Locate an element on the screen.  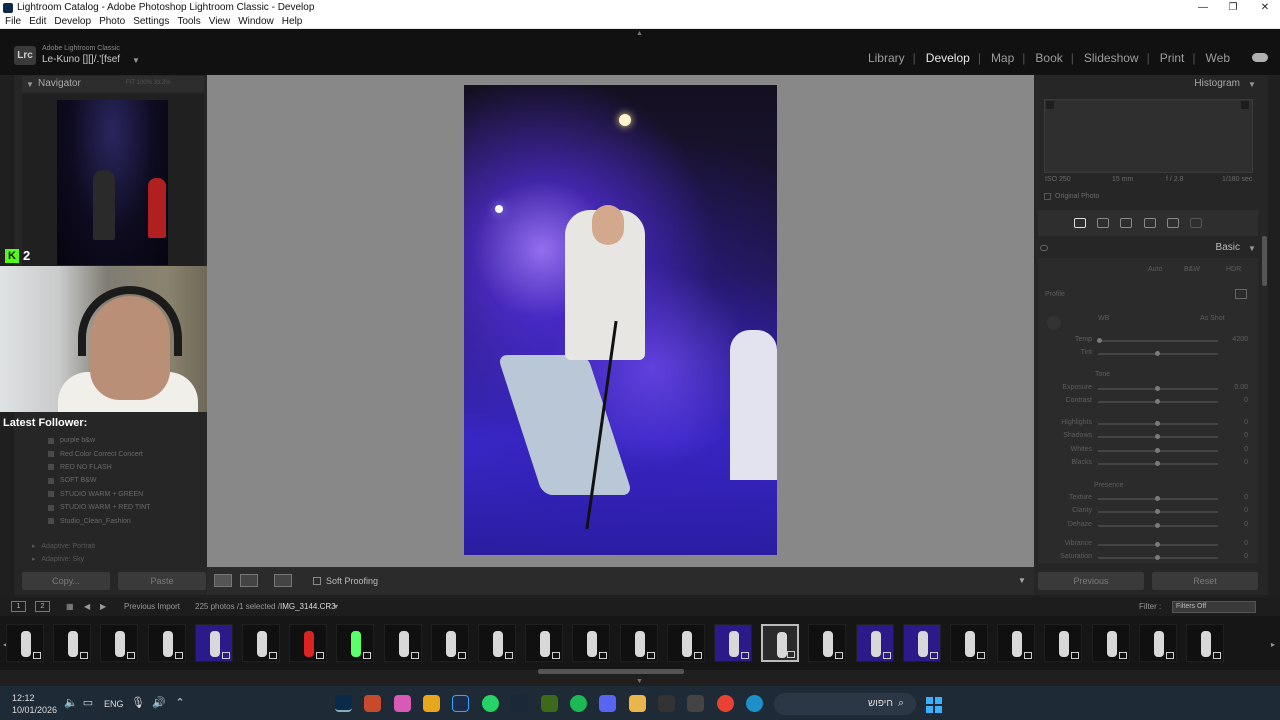
before-after-button is located at coordinates (249, 580).